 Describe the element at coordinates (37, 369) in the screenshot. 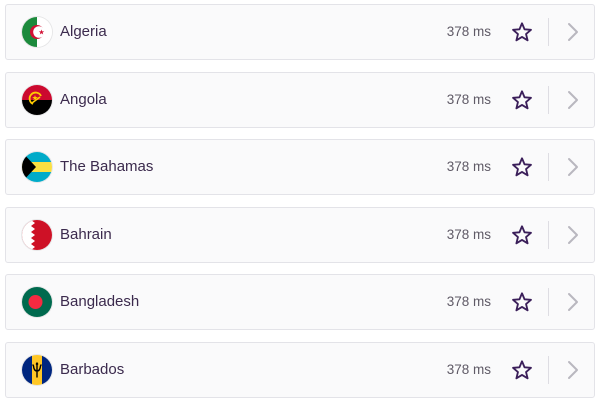

I see `barbados-flag-icon` at that location.